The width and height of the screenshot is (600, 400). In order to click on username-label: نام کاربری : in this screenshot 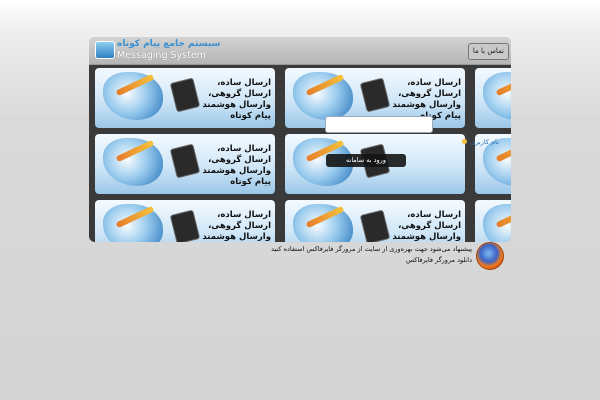, I will do `click(482, 142)`.